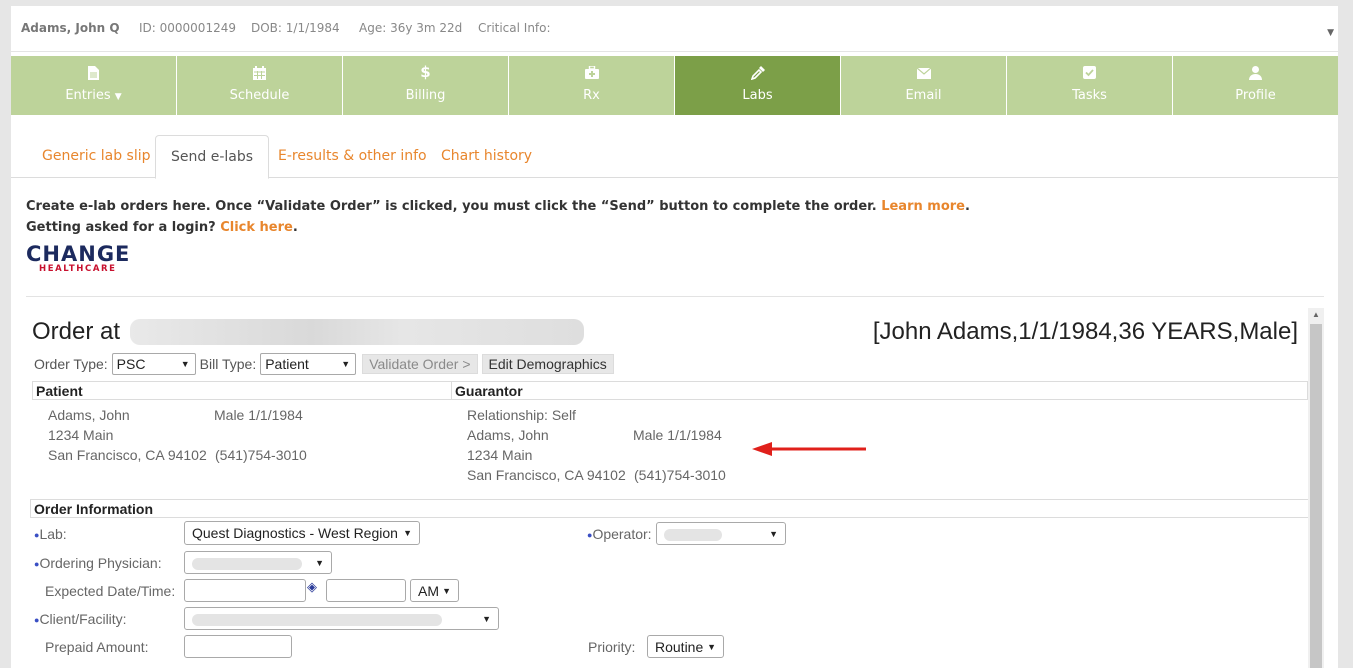 The height and width of the screenshot is (668, 1353). I want to click on click-here-link: Click here, so click(256, 227).